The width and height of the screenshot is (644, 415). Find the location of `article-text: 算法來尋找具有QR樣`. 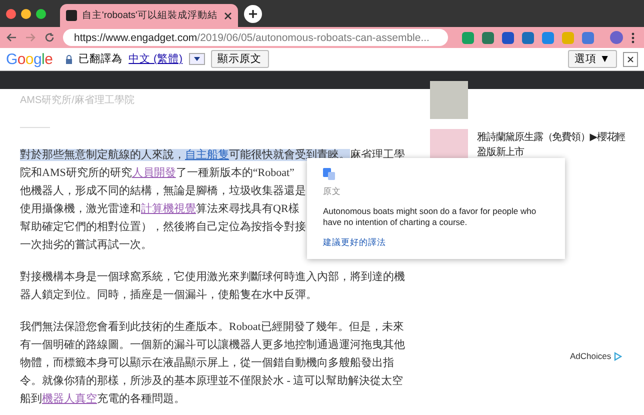

article-text: 算法來尋找具有QR樣 is located at coordinates (248, 209).